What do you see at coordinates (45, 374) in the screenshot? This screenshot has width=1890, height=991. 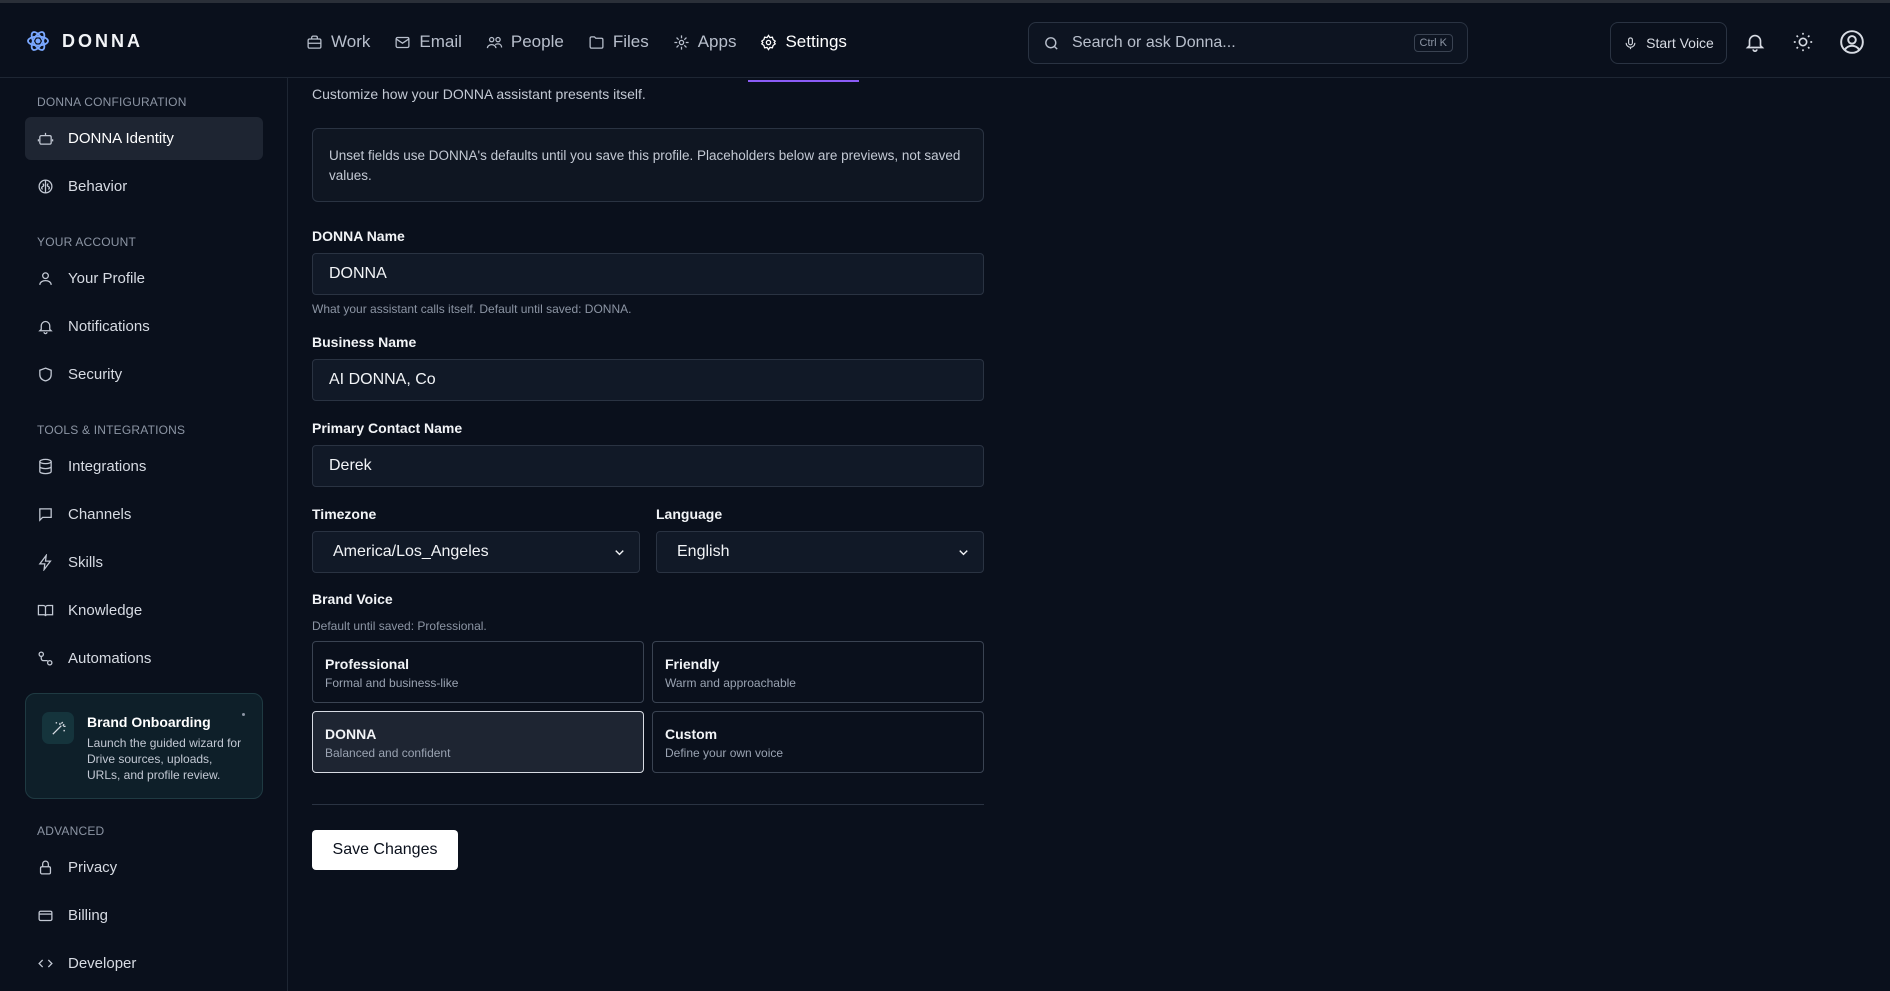 I see `shield-icon` at bounding box center [45, 374].